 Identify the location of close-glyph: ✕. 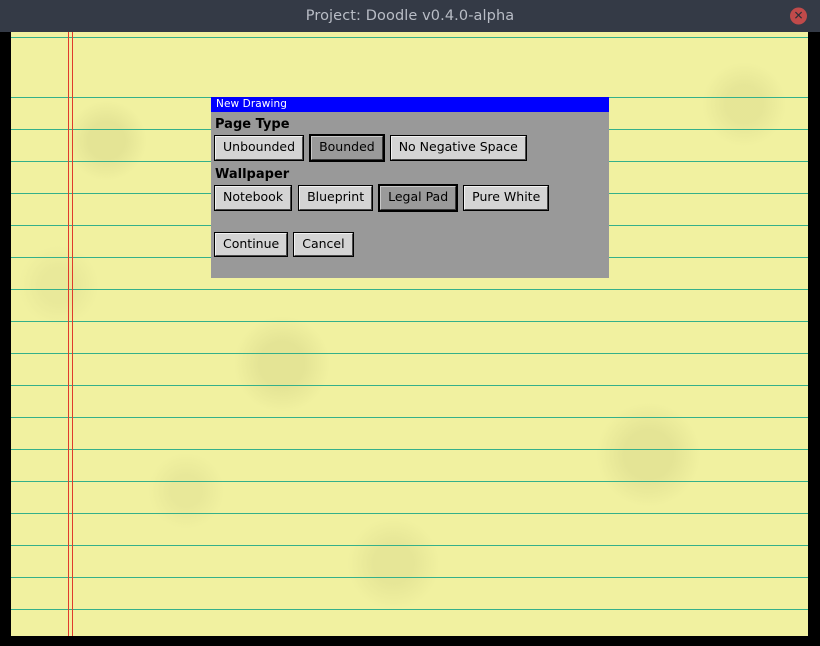
(798, 15).